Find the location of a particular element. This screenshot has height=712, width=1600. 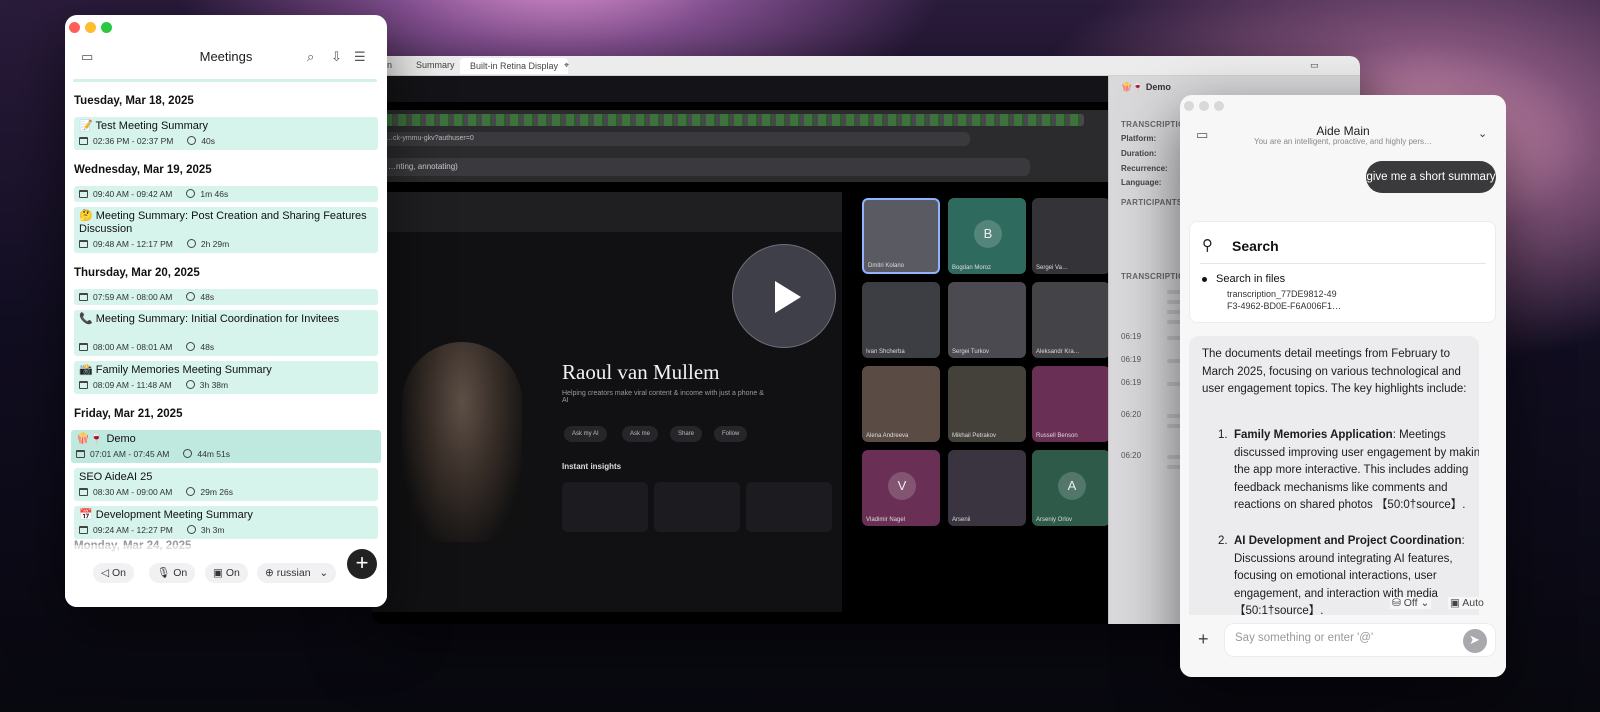

chat-title: Aide Main is located at coordinates (1343, 131).